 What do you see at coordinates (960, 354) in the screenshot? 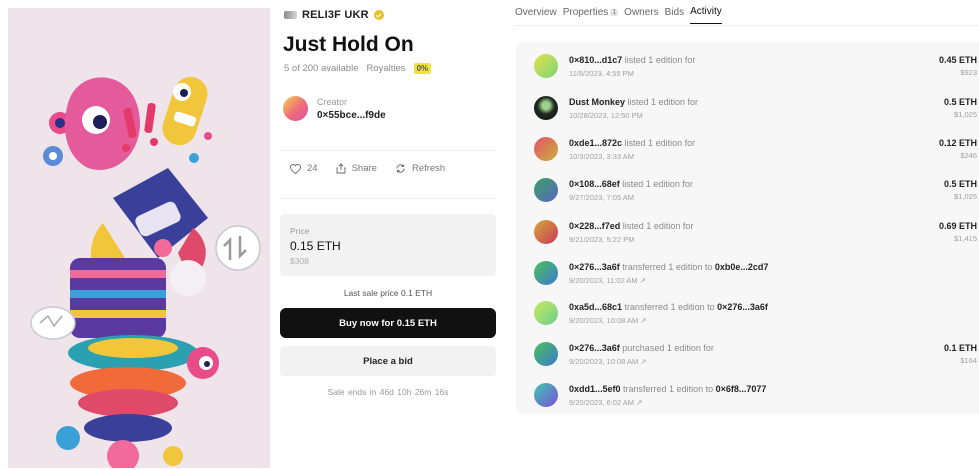
I see `activity-price: 0.1 ETH $164` at bounding box center [960, 354].